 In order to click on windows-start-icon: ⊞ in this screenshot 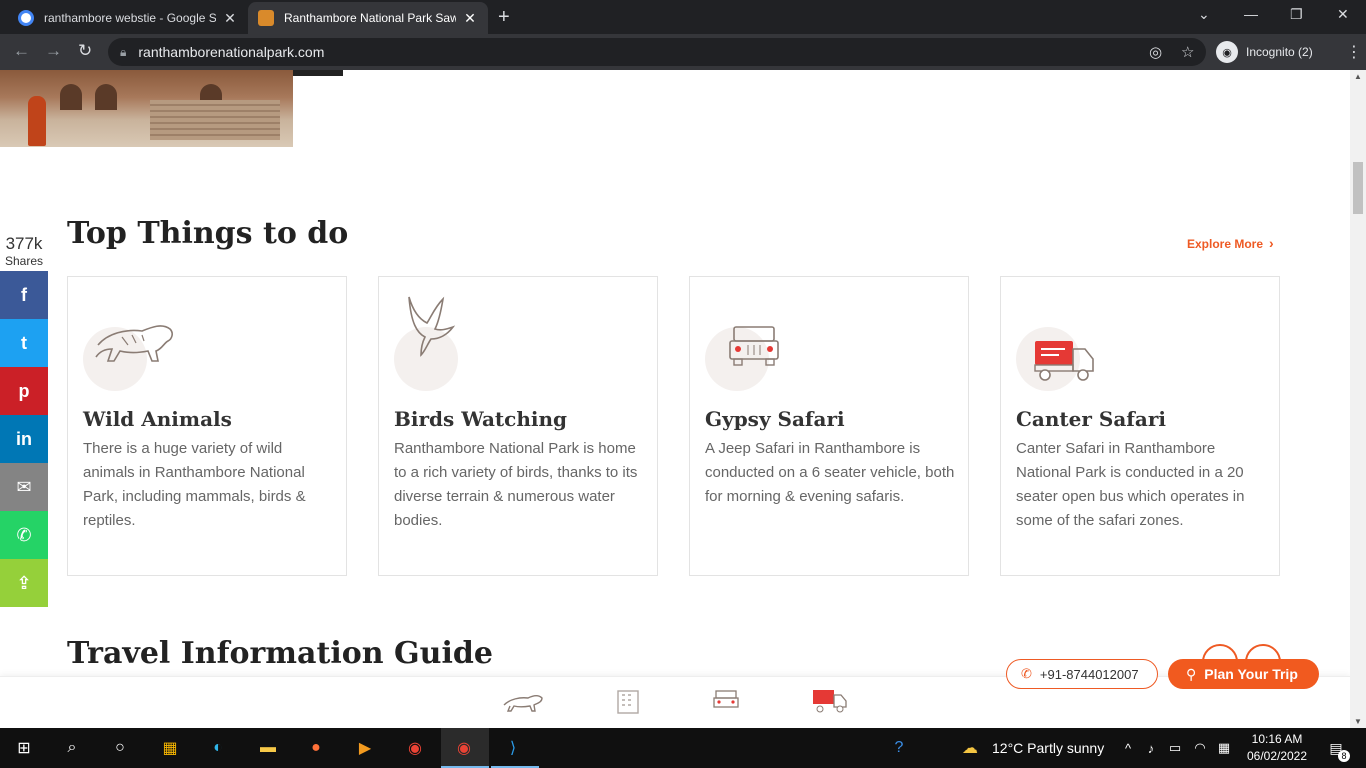, I will do `click(24, 748)`.